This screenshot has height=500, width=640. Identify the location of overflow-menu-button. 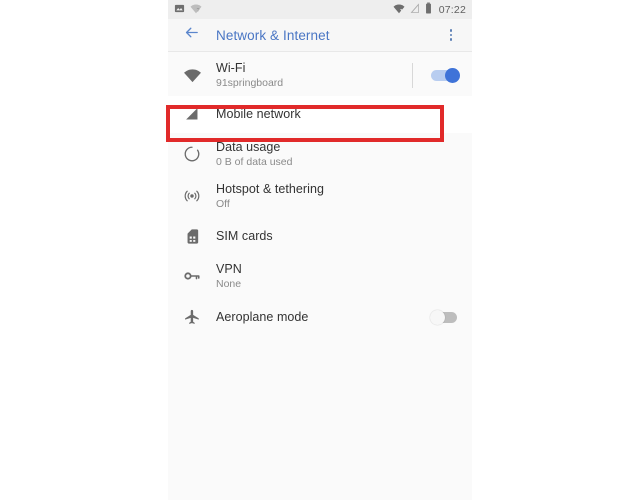
(451, 35).